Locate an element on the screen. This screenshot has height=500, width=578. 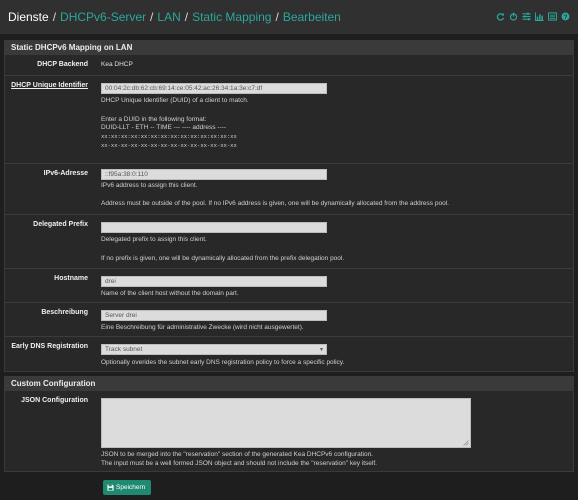
json-configuration-label: JSON Configuration is located at coordinates (54, 400).